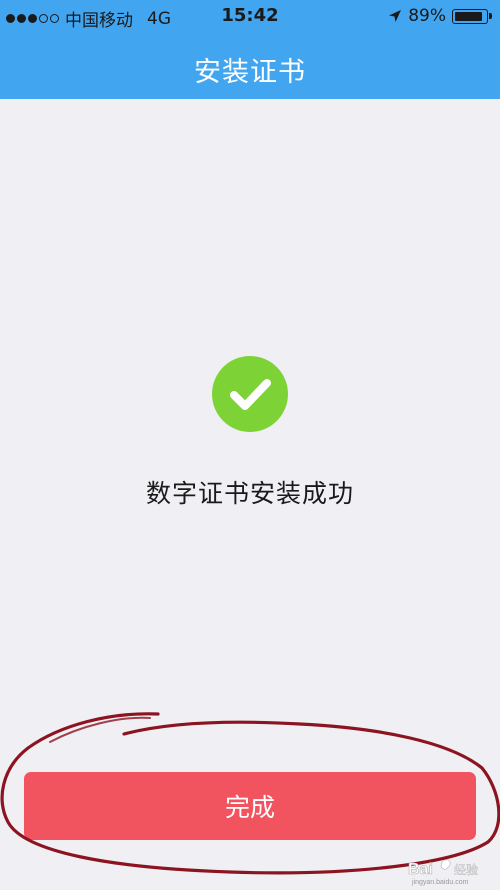 This screenshot has height=890, width=500. What do you see at coordinates (250, 49) in the screenshot?
I see `header: 中国移动 4G 15:42 89% 安装证书` at bounding box center [250, 49].